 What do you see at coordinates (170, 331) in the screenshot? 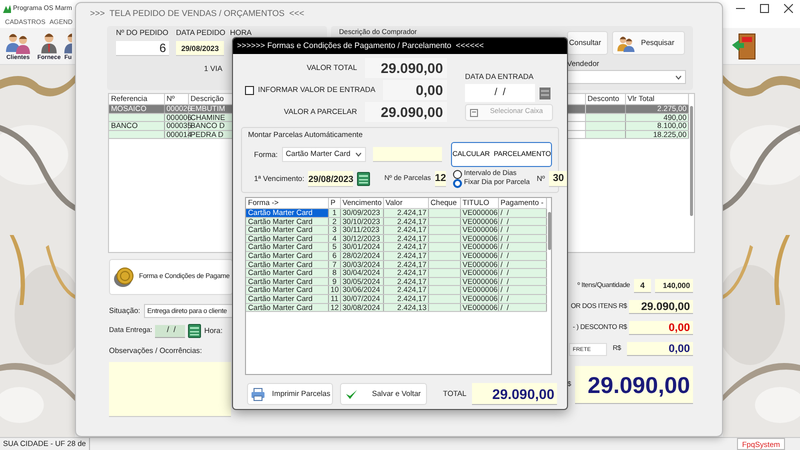
I see `delivery-date-field: / /` at bounding box center [170, 331].